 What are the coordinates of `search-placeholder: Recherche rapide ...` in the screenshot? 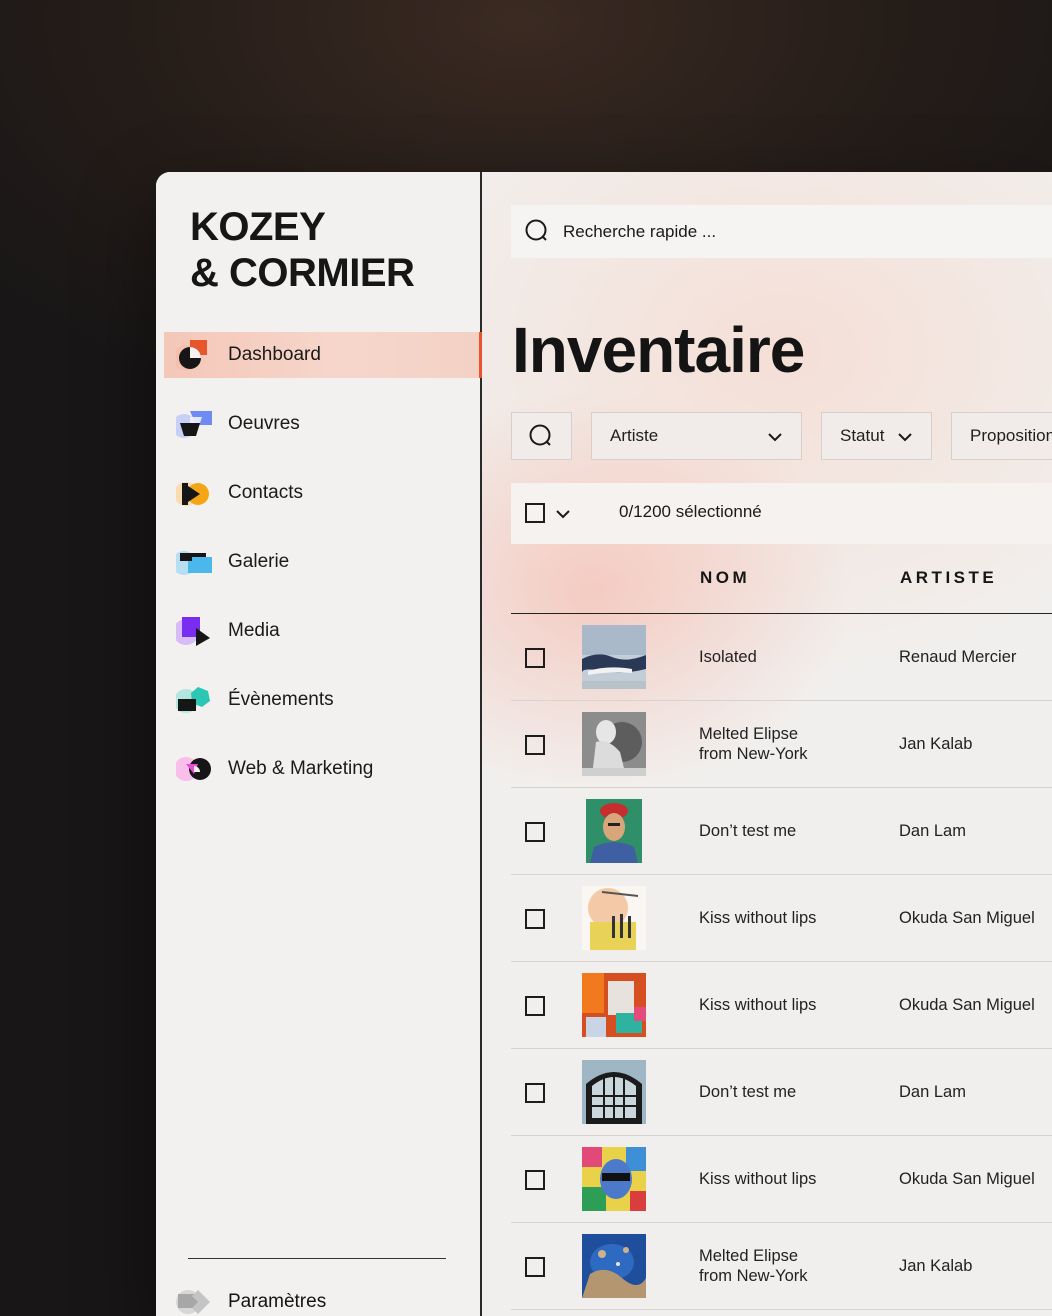 It's located at (640, 231).